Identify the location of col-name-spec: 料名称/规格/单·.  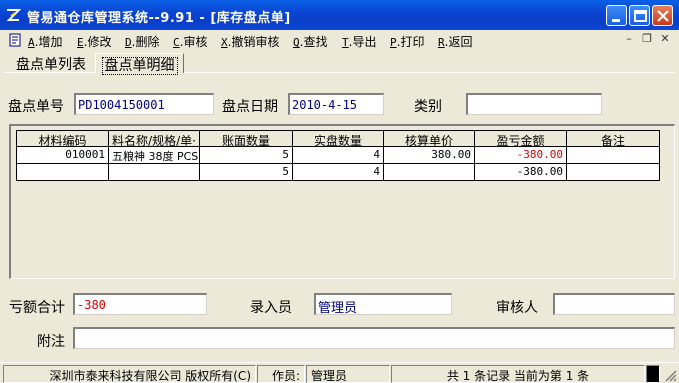
(154, 138).